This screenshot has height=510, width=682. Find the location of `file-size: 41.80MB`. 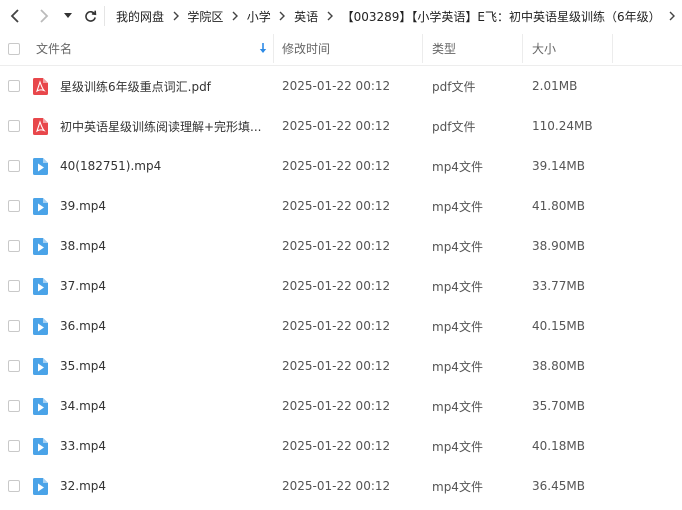

file-size: 41.80MB is located at coordinates (558, 206).